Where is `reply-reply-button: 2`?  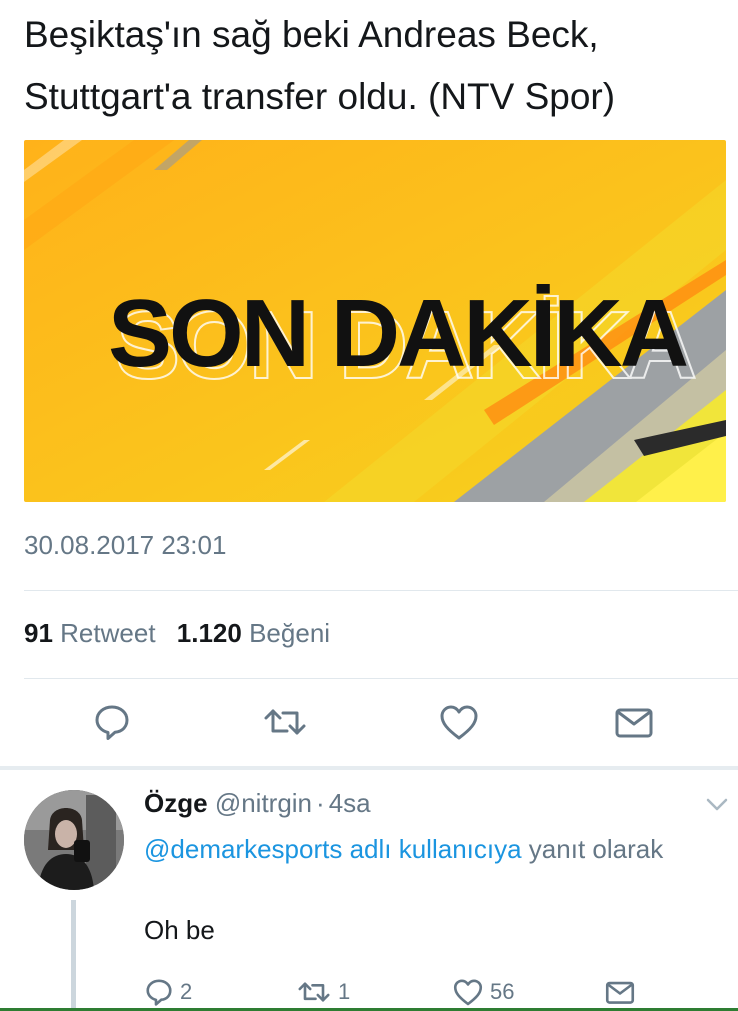
reply-reply-button: 2 is located at coordinates (168, 992).